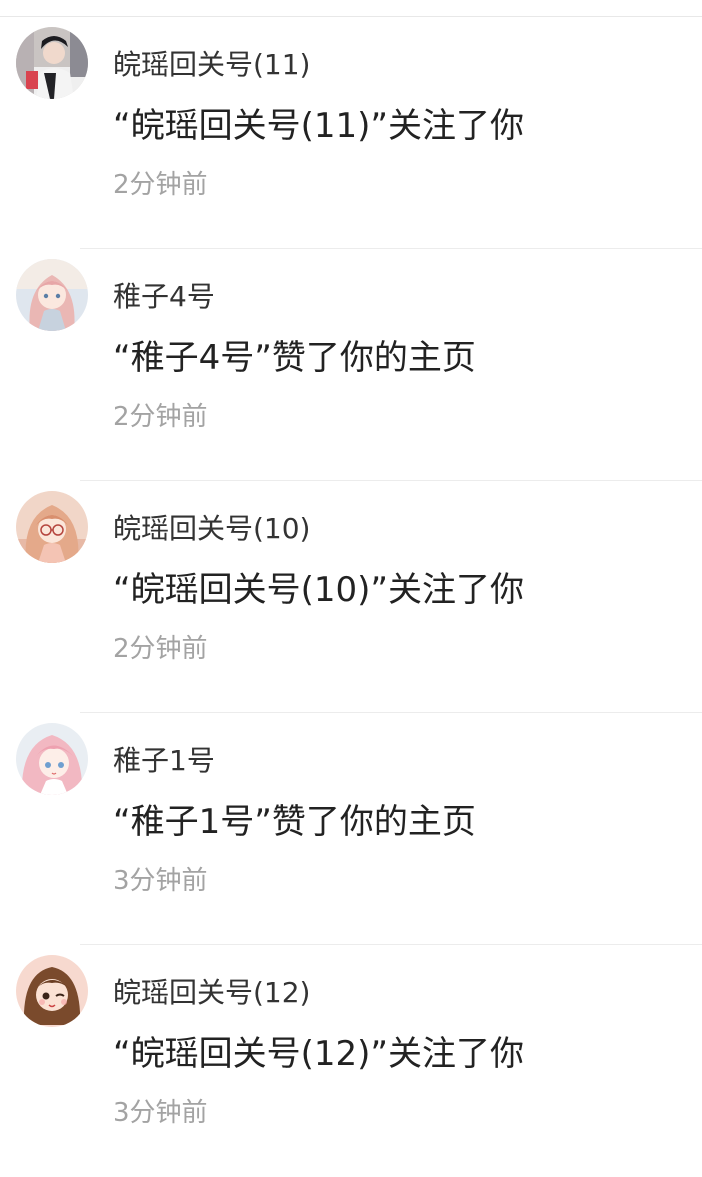 This screenshot has width=702, height=1177. What do you see at coordinates (164, 297) in the screenshot?
I see `notification-username: 稚子4号` at bounding box center [164, 297].